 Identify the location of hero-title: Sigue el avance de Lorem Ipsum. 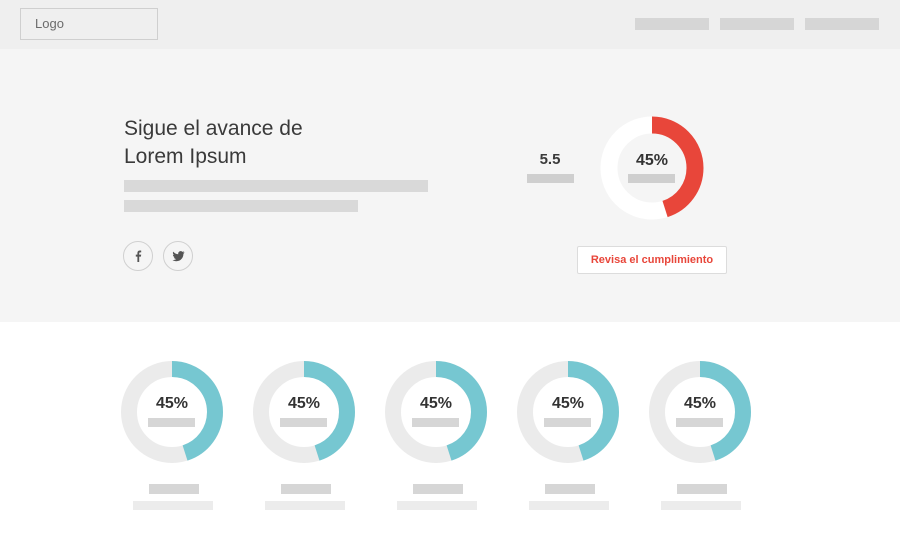
(213, 142).